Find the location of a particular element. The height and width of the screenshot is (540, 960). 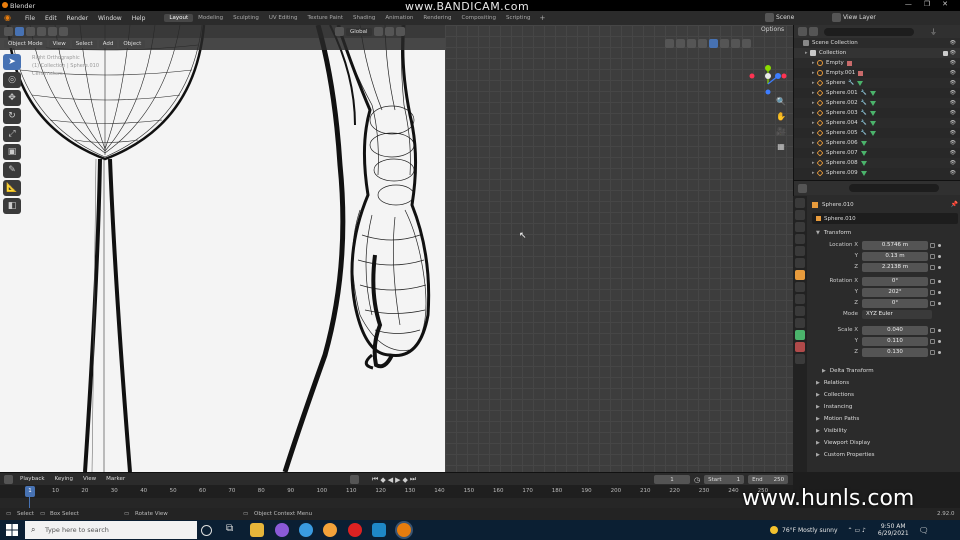

object-mode-select: Object Mode is located at coordinates (25, 44).